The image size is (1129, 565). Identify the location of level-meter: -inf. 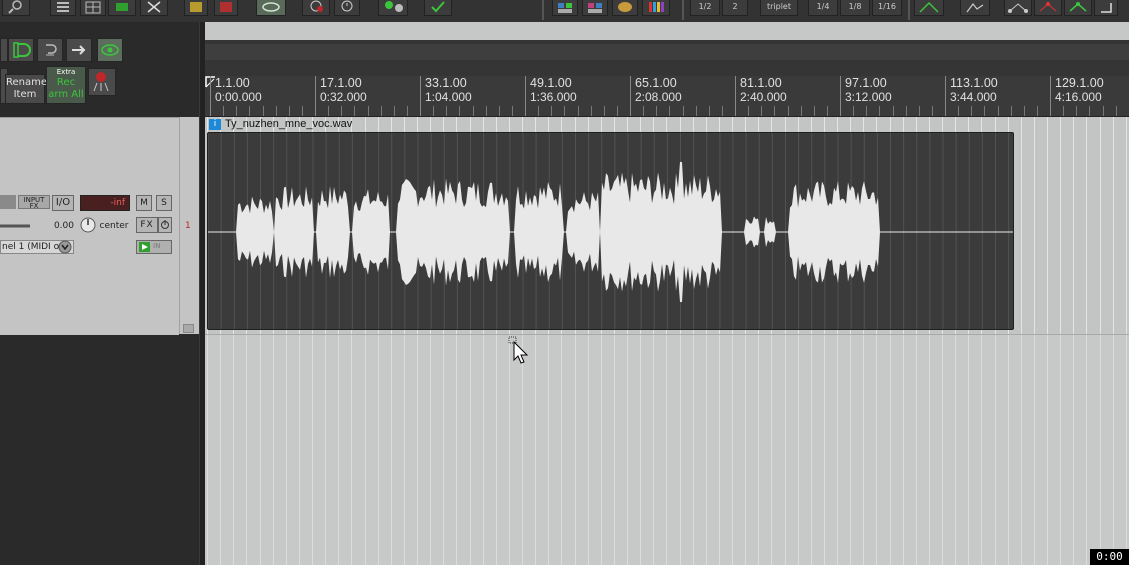
(105, 203).